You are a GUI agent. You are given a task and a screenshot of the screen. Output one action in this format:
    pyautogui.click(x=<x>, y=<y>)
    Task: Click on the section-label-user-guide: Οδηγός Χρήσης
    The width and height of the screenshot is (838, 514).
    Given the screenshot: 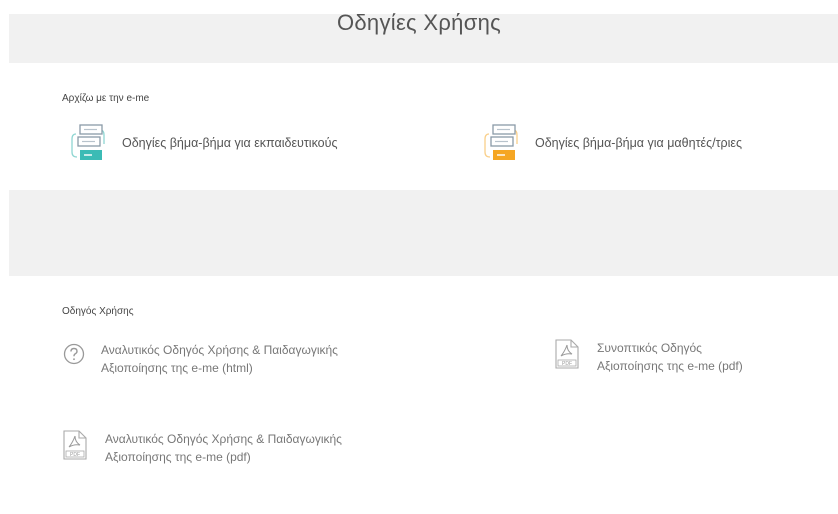 What is the action you would take?
    pyautogui.click(x=98, y=311)
    